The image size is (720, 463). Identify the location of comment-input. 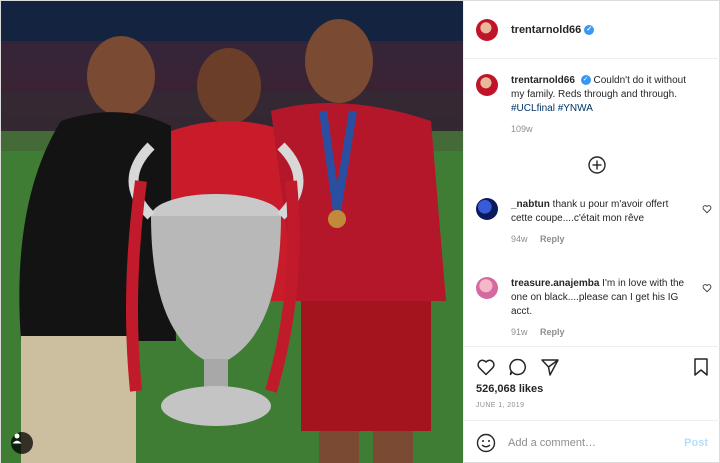
(593, 443).